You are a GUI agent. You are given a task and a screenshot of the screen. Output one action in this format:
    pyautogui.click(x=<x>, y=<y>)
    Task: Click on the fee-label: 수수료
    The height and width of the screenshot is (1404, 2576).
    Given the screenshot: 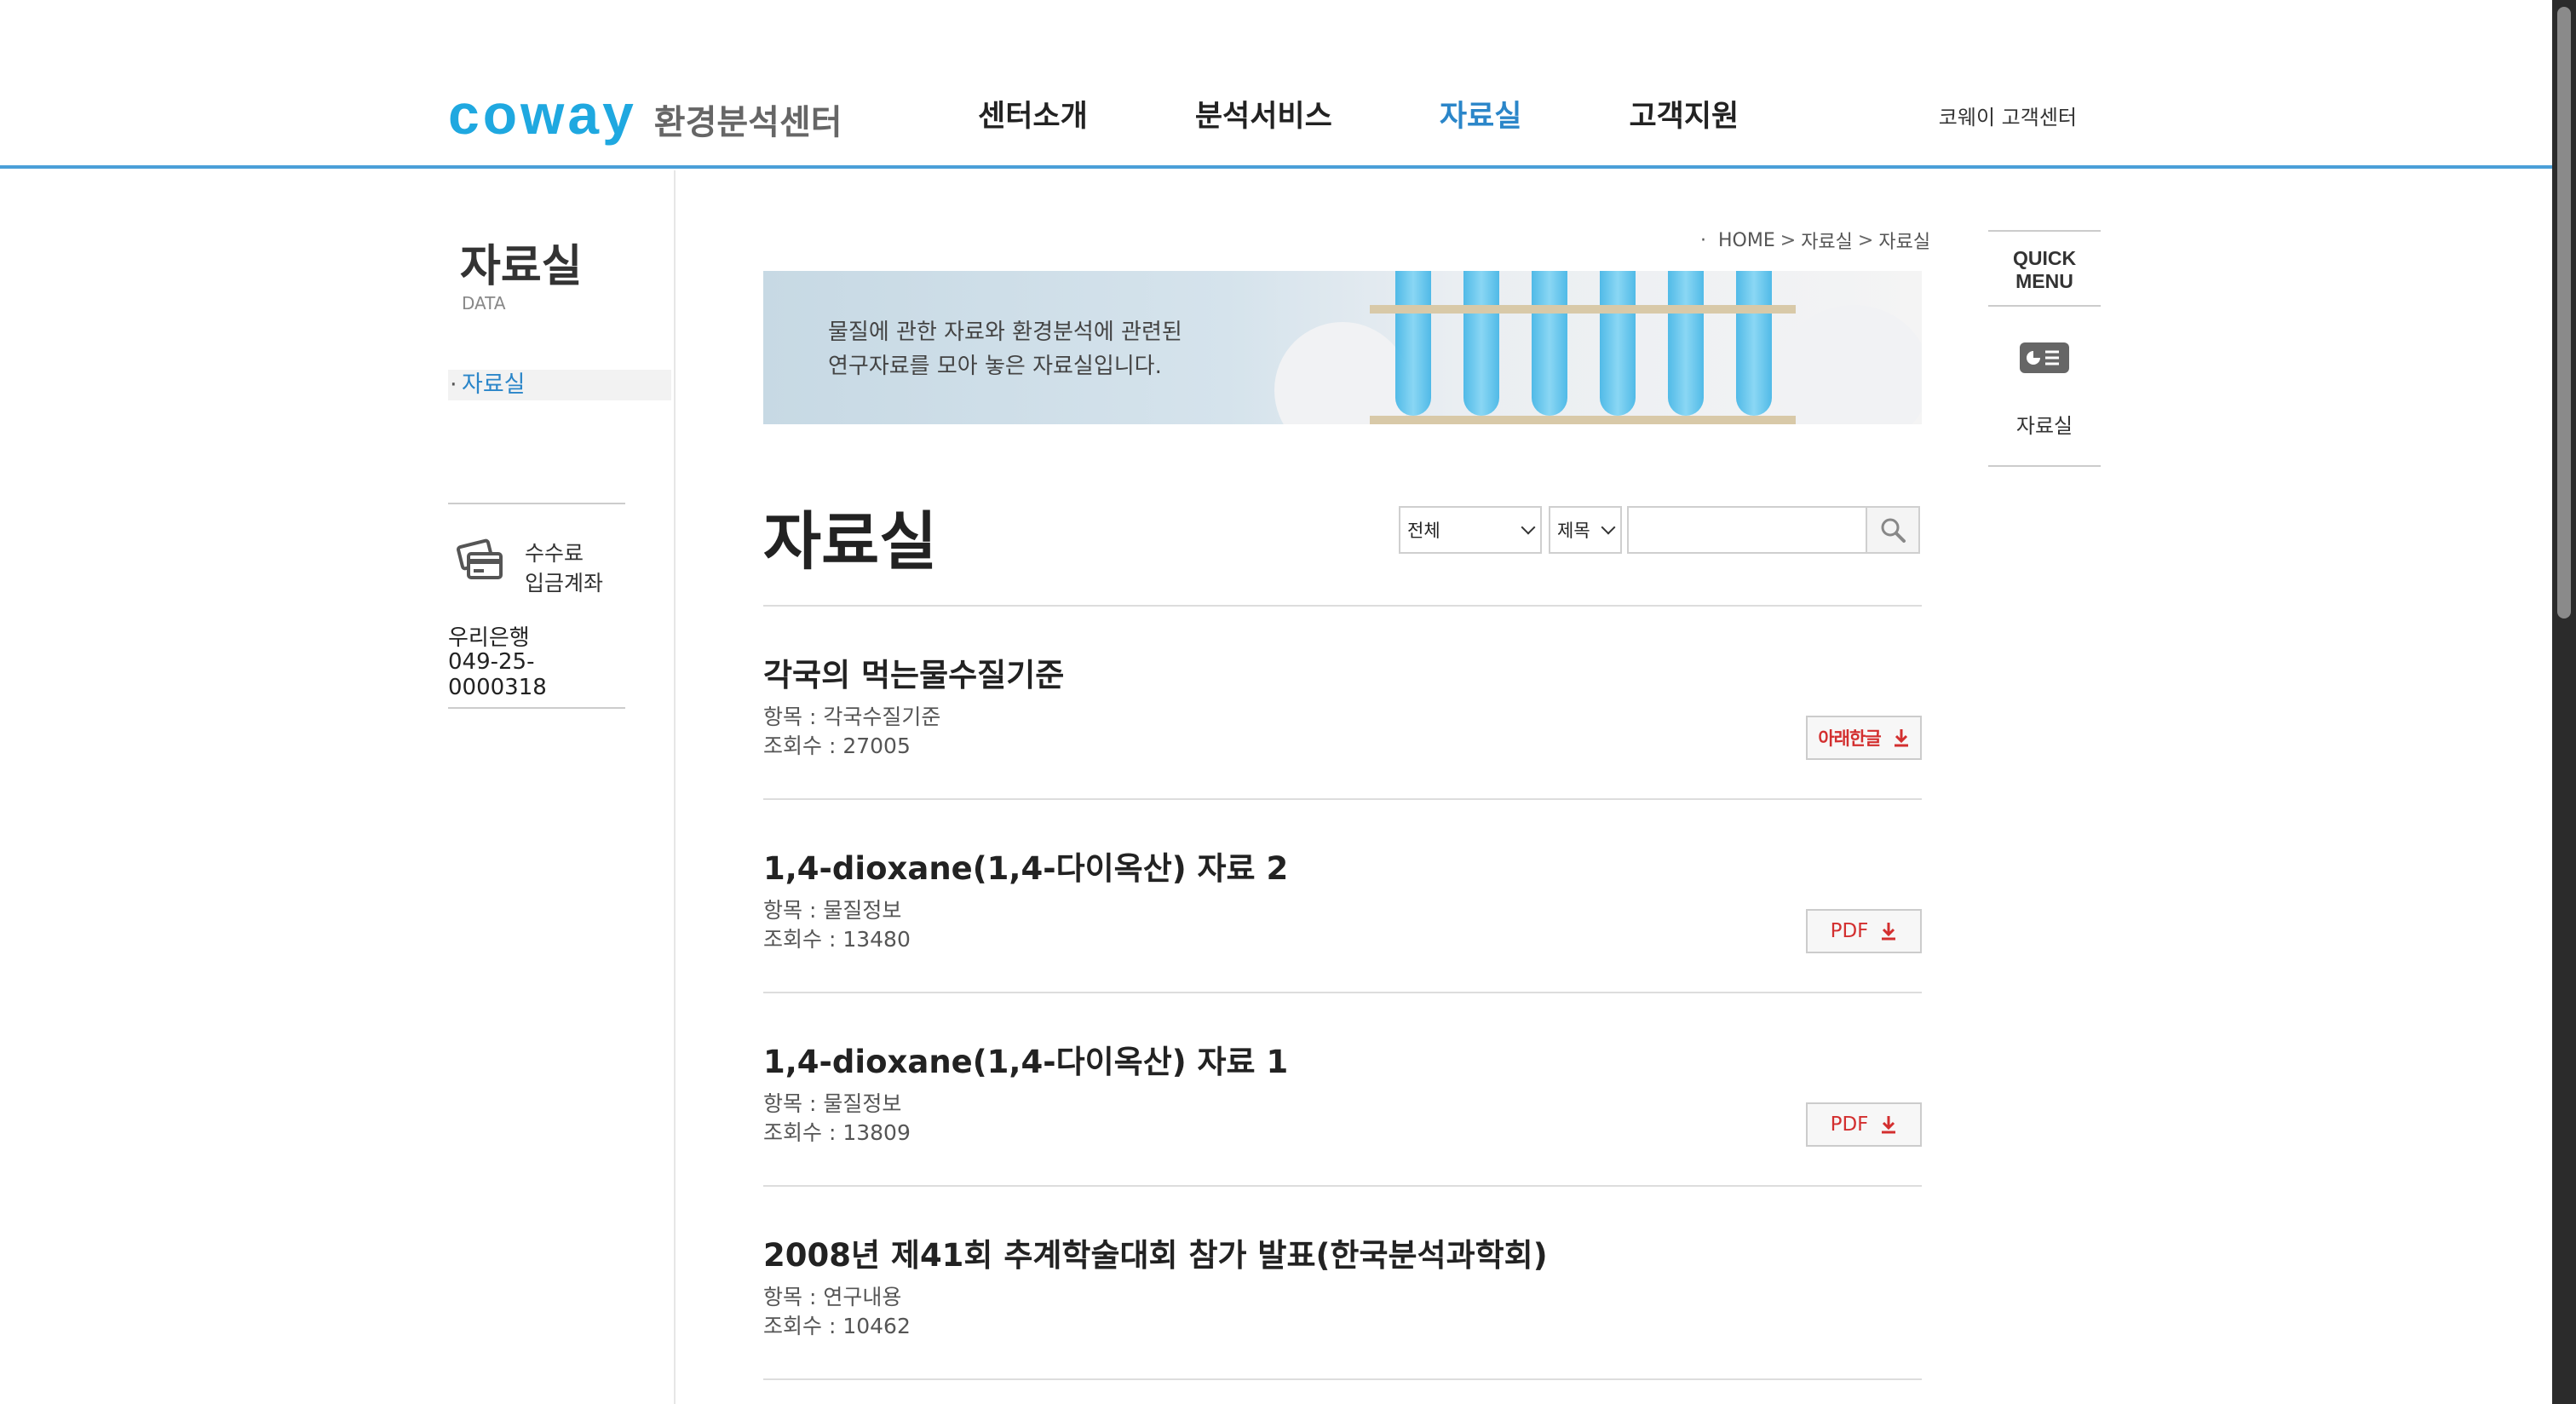 What is the action you would take?
    pyautogui.click(x=555, y=553)
    